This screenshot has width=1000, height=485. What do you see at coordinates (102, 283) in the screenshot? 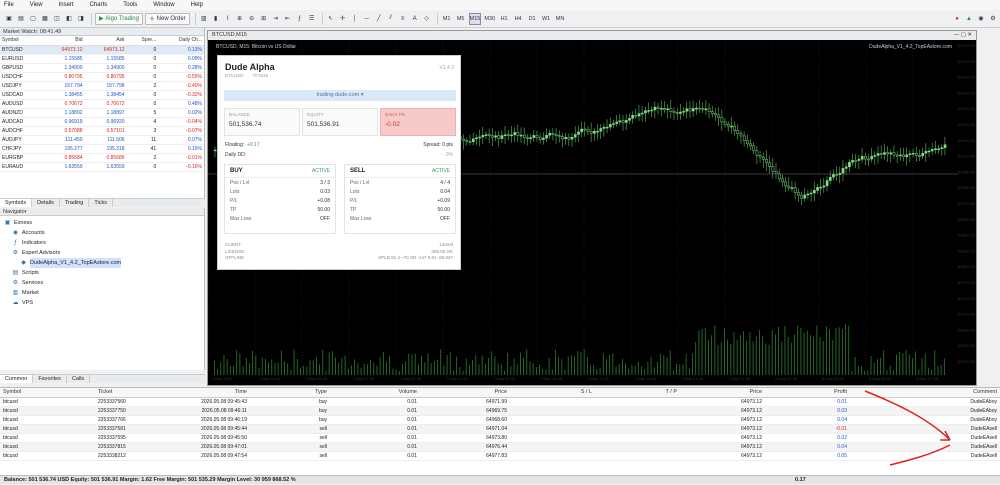
I see `navigator-item: ⚙ Services` at bounding box center [102, 283].